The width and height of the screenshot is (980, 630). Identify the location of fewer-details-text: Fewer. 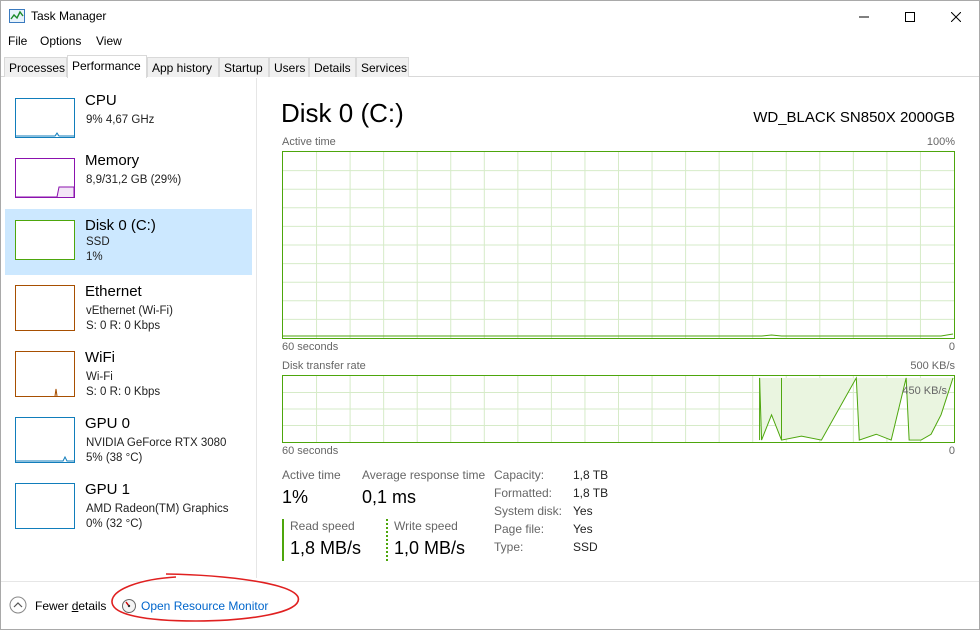
(53, 606).